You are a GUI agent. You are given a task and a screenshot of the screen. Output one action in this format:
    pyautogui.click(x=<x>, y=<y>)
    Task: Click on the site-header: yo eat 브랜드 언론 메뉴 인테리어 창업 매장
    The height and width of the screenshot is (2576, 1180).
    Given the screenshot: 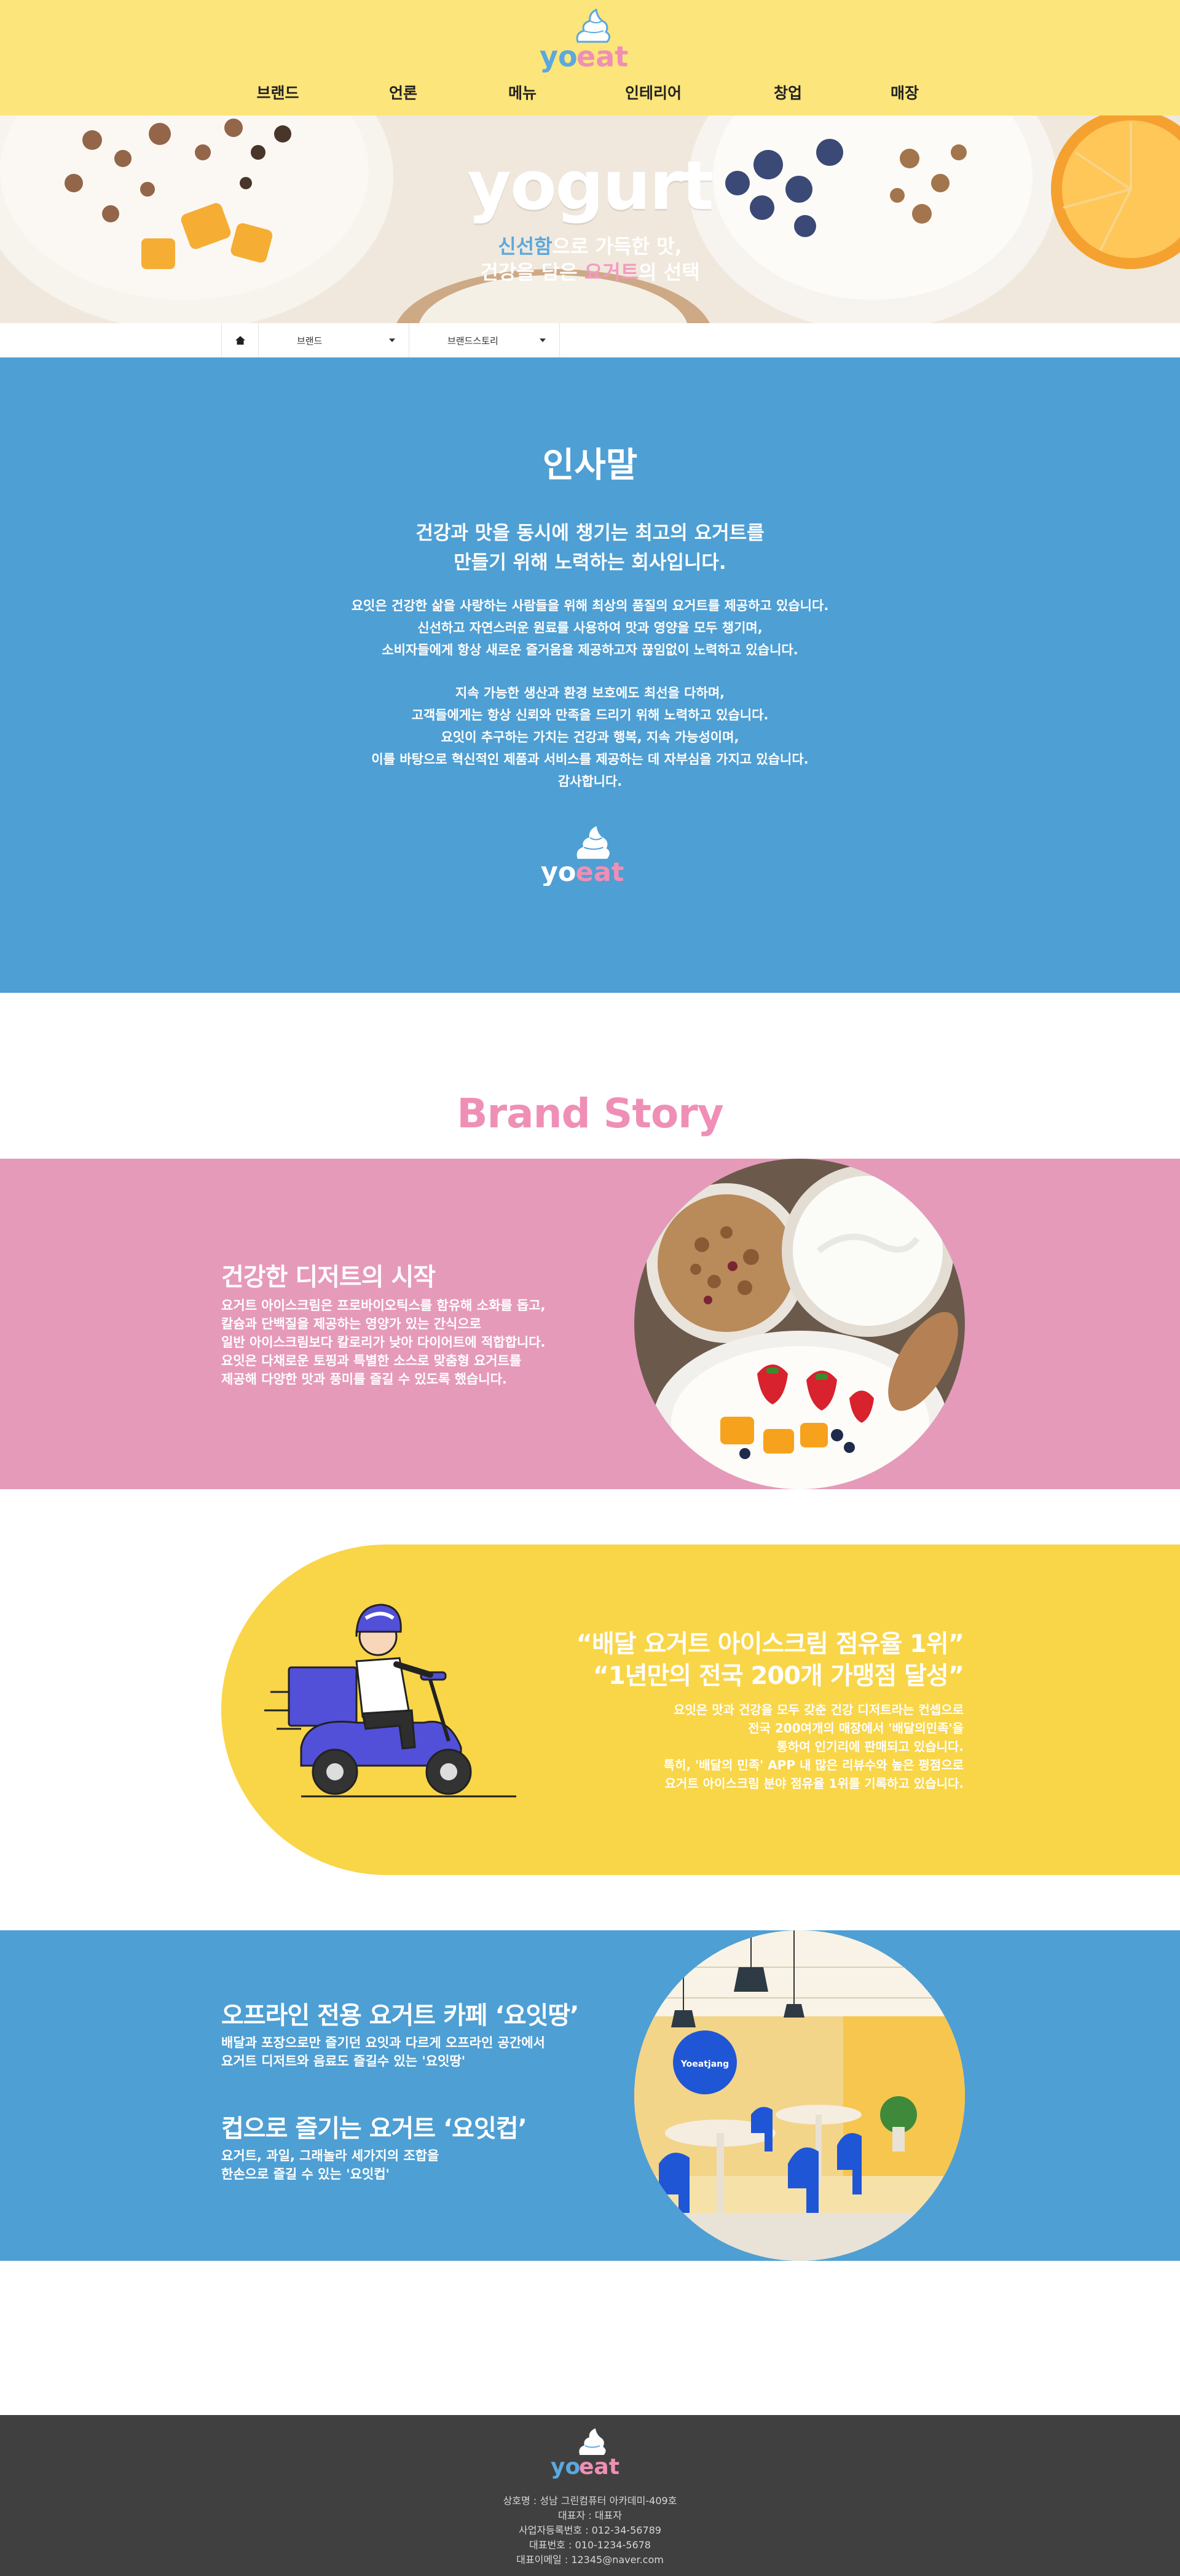 What is the action you would take?
    pyautogui.click(x=590, y=57)
    